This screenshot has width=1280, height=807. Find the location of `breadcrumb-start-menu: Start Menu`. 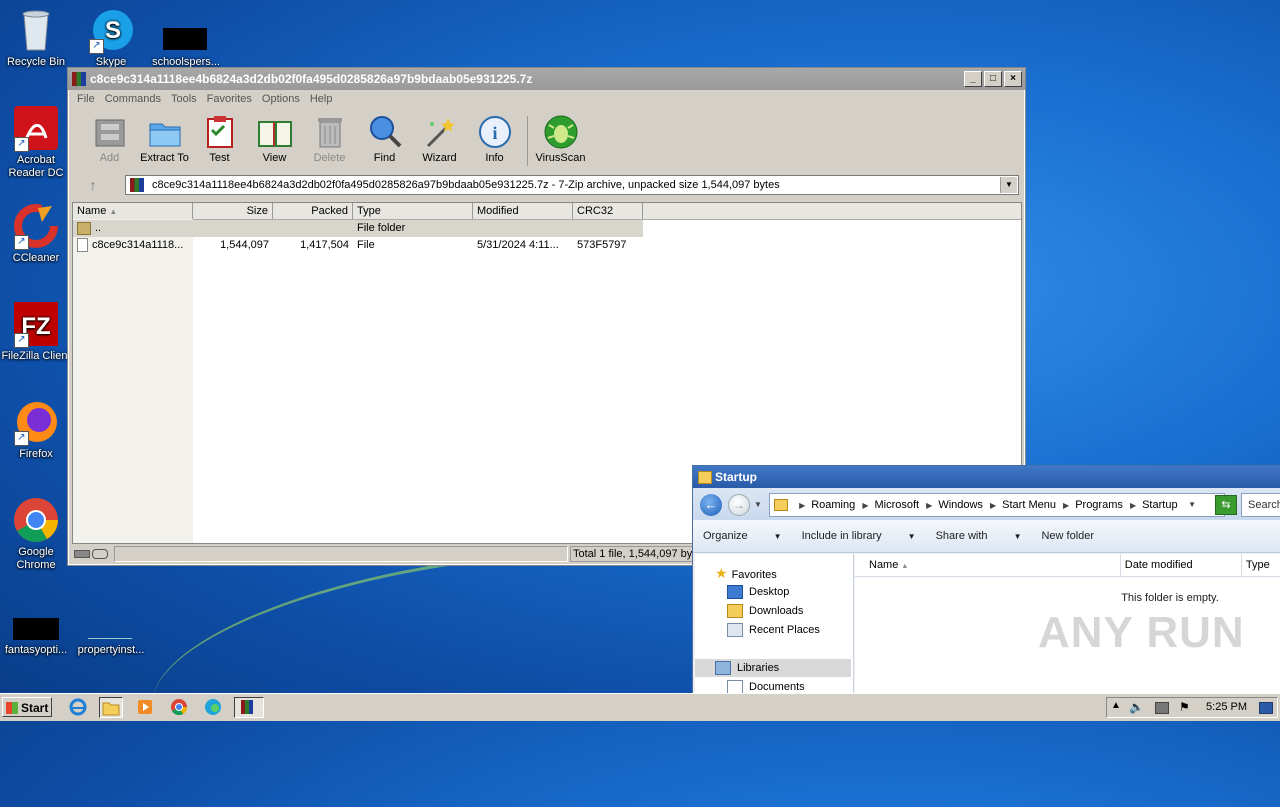

breadcrumb-start-menu: Start Menu is located at coordinates (1029, 505).